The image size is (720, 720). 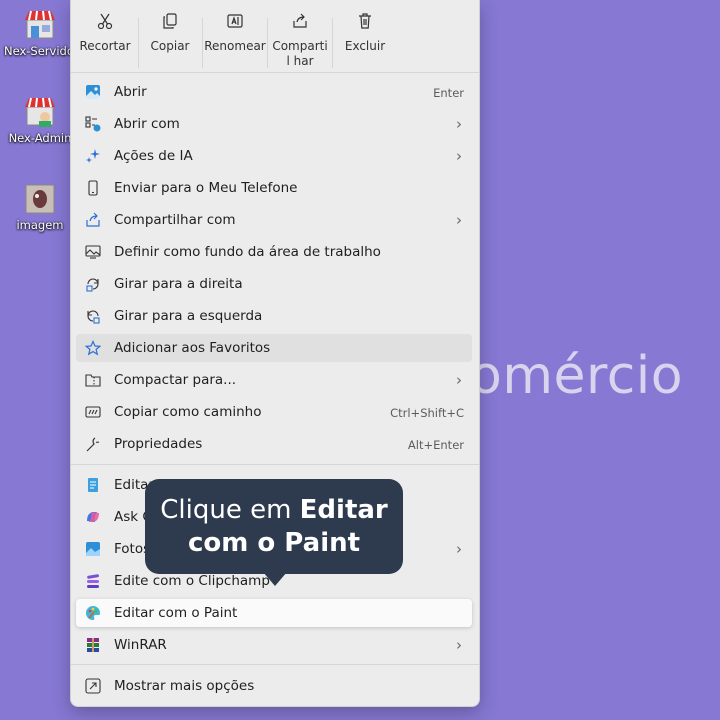 I want to click on zip-folder-icon, so click(x=93, y=380).